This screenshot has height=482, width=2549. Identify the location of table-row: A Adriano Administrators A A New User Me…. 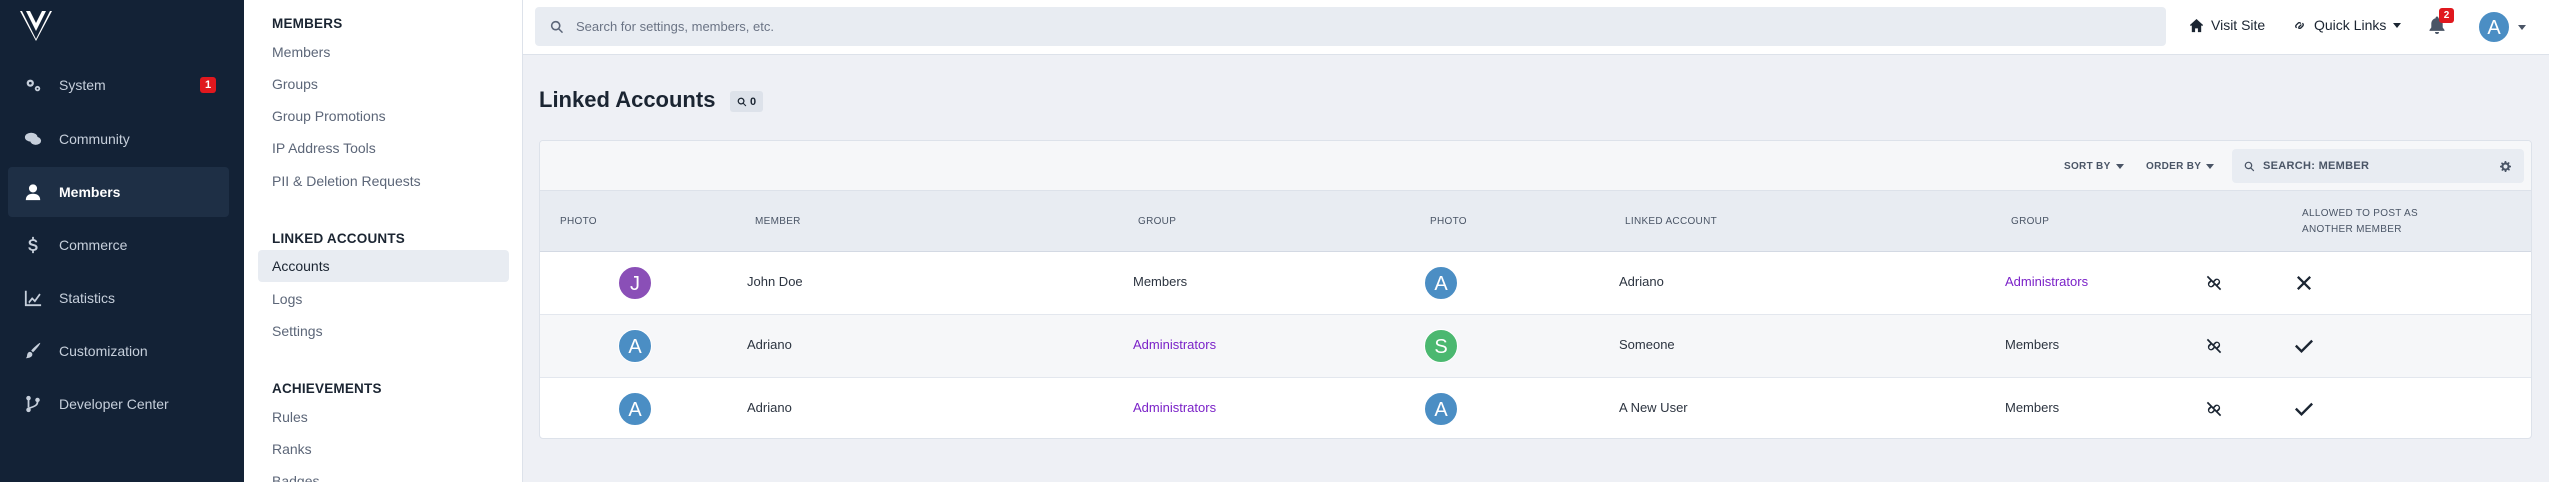
(1535, 408).